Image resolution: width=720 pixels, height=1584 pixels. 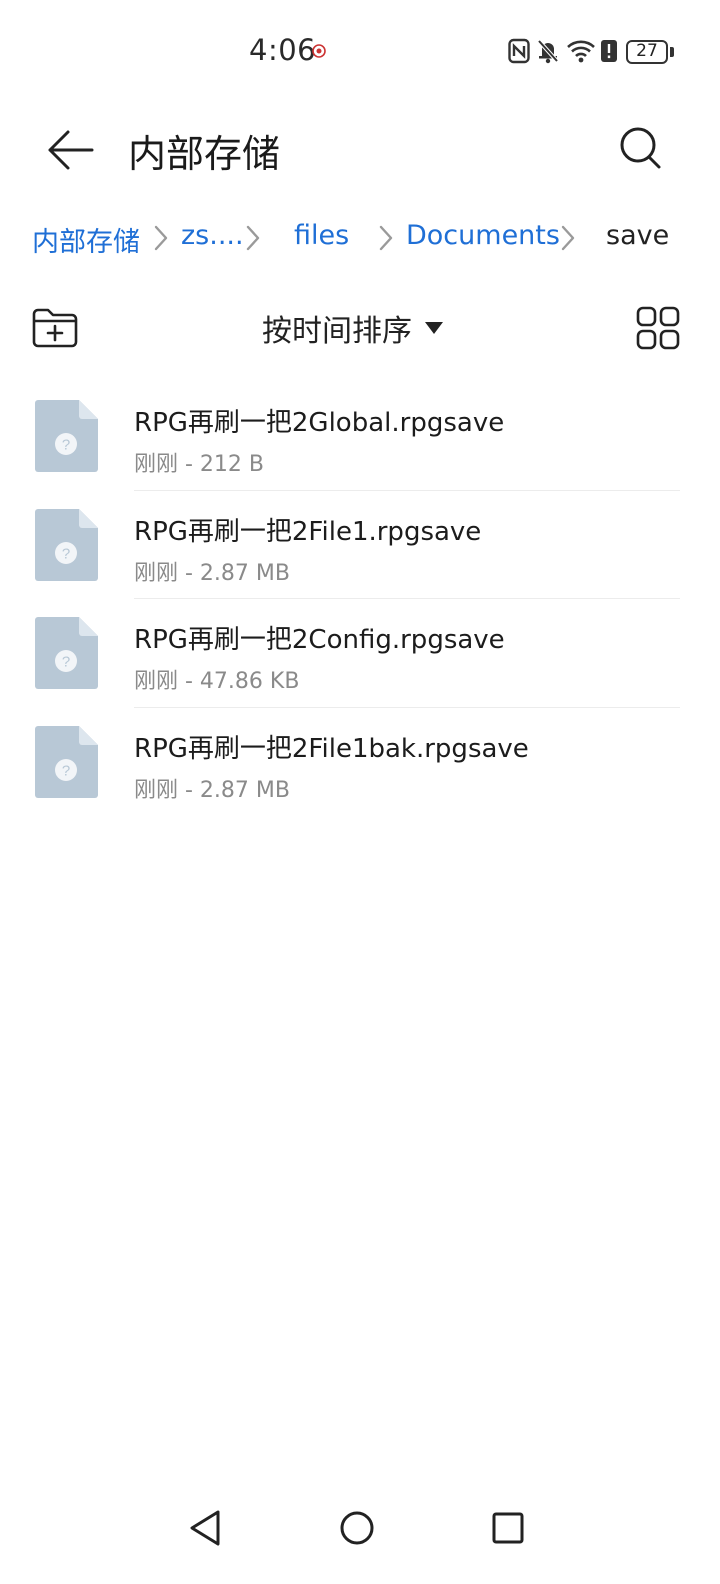 What do you see at coordinates (360, 52) in the screenshot?
I see `status-bar: 4:06 27` at bounding box center [360, 52].